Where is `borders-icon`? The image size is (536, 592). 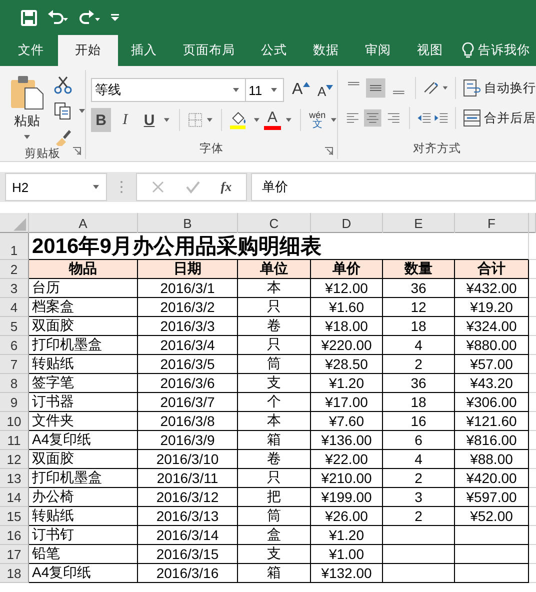
borders-icon is located at coordinates (195, 120).